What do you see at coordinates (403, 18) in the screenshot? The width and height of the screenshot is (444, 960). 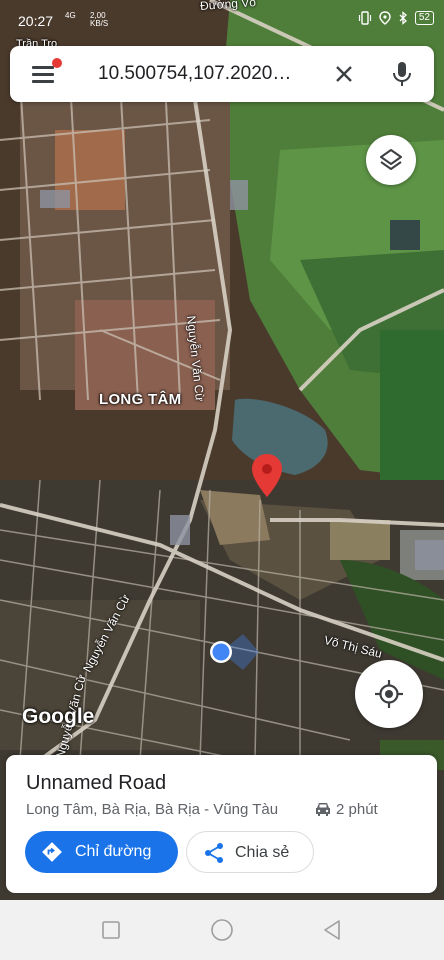 I see `bluetooth-icon` at bounding box center [403, 18].